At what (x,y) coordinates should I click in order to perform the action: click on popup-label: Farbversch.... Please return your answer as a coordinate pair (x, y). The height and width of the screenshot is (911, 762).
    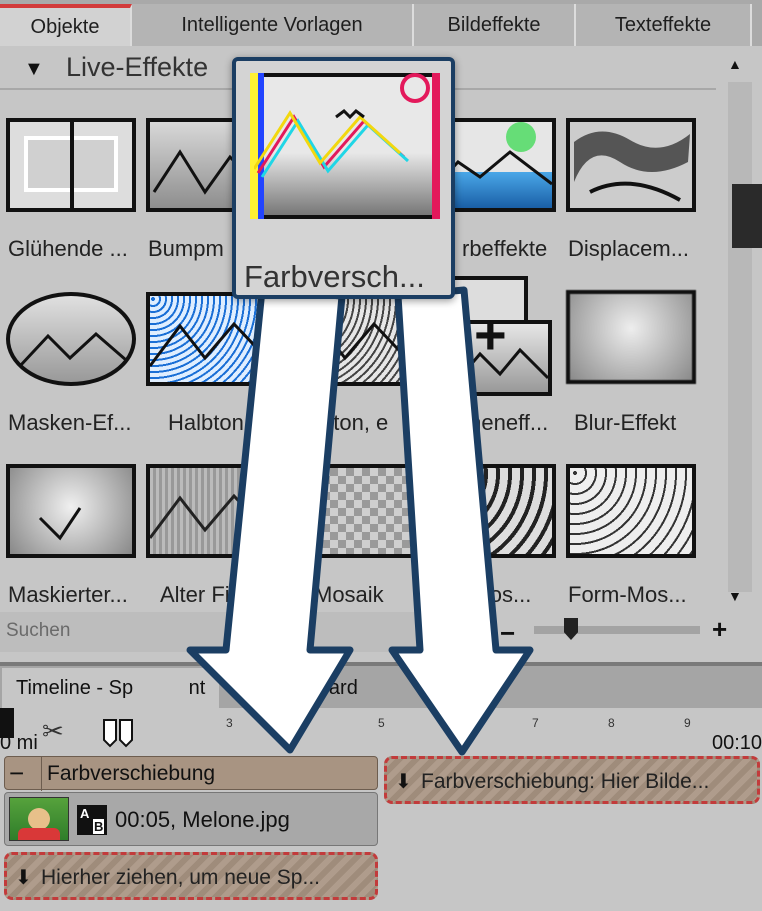
    Looking at the image, I should click on (334, 276).